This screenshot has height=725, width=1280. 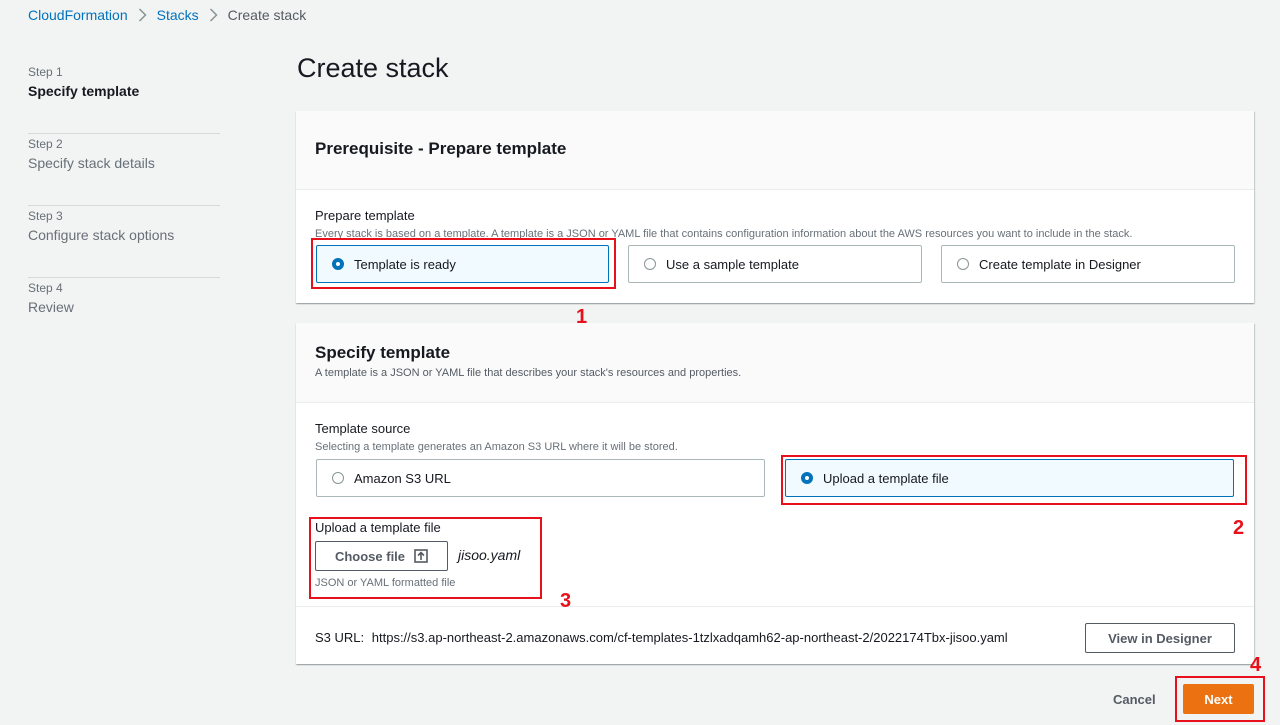 I want to click on designer-template-option: Create template in Designer, so click(x=1088, y=264).